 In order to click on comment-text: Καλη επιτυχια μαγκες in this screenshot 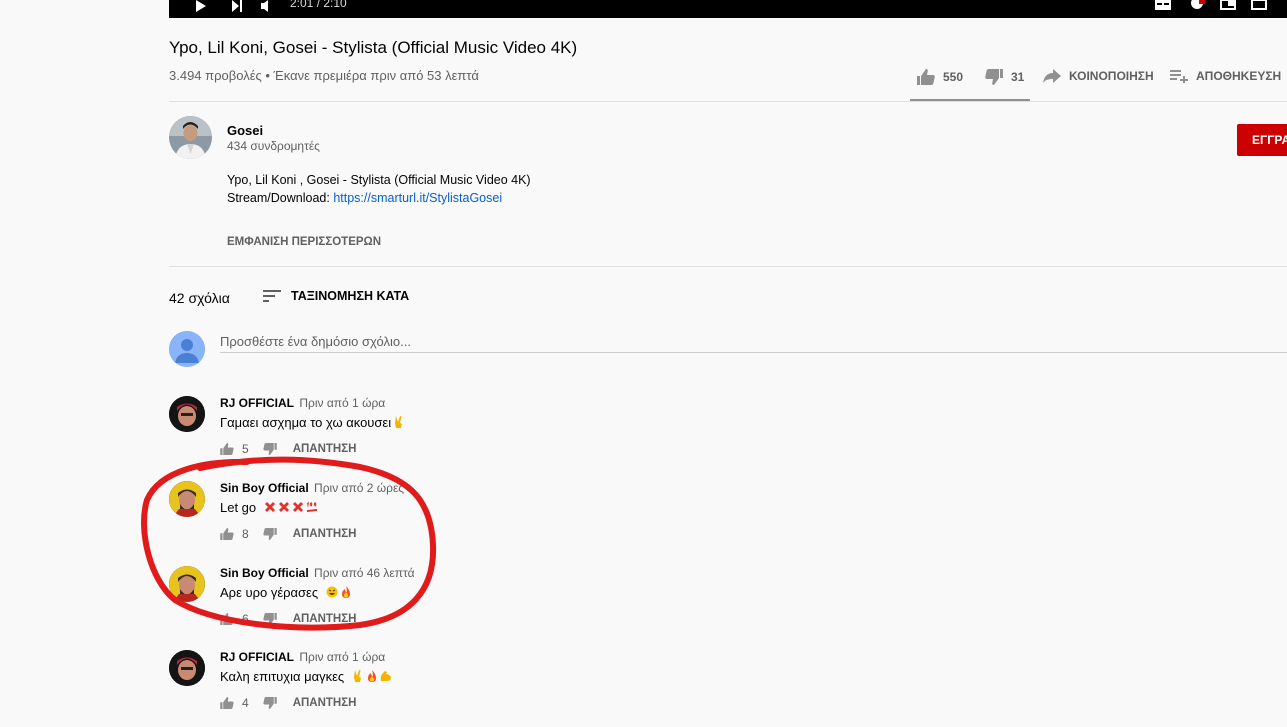, I will do `click(306, 676)`.